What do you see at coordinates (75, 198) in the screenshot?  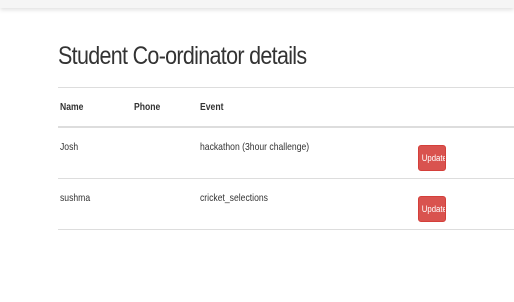 I see `cell-name: sushma` at bounding box center [75, 198].